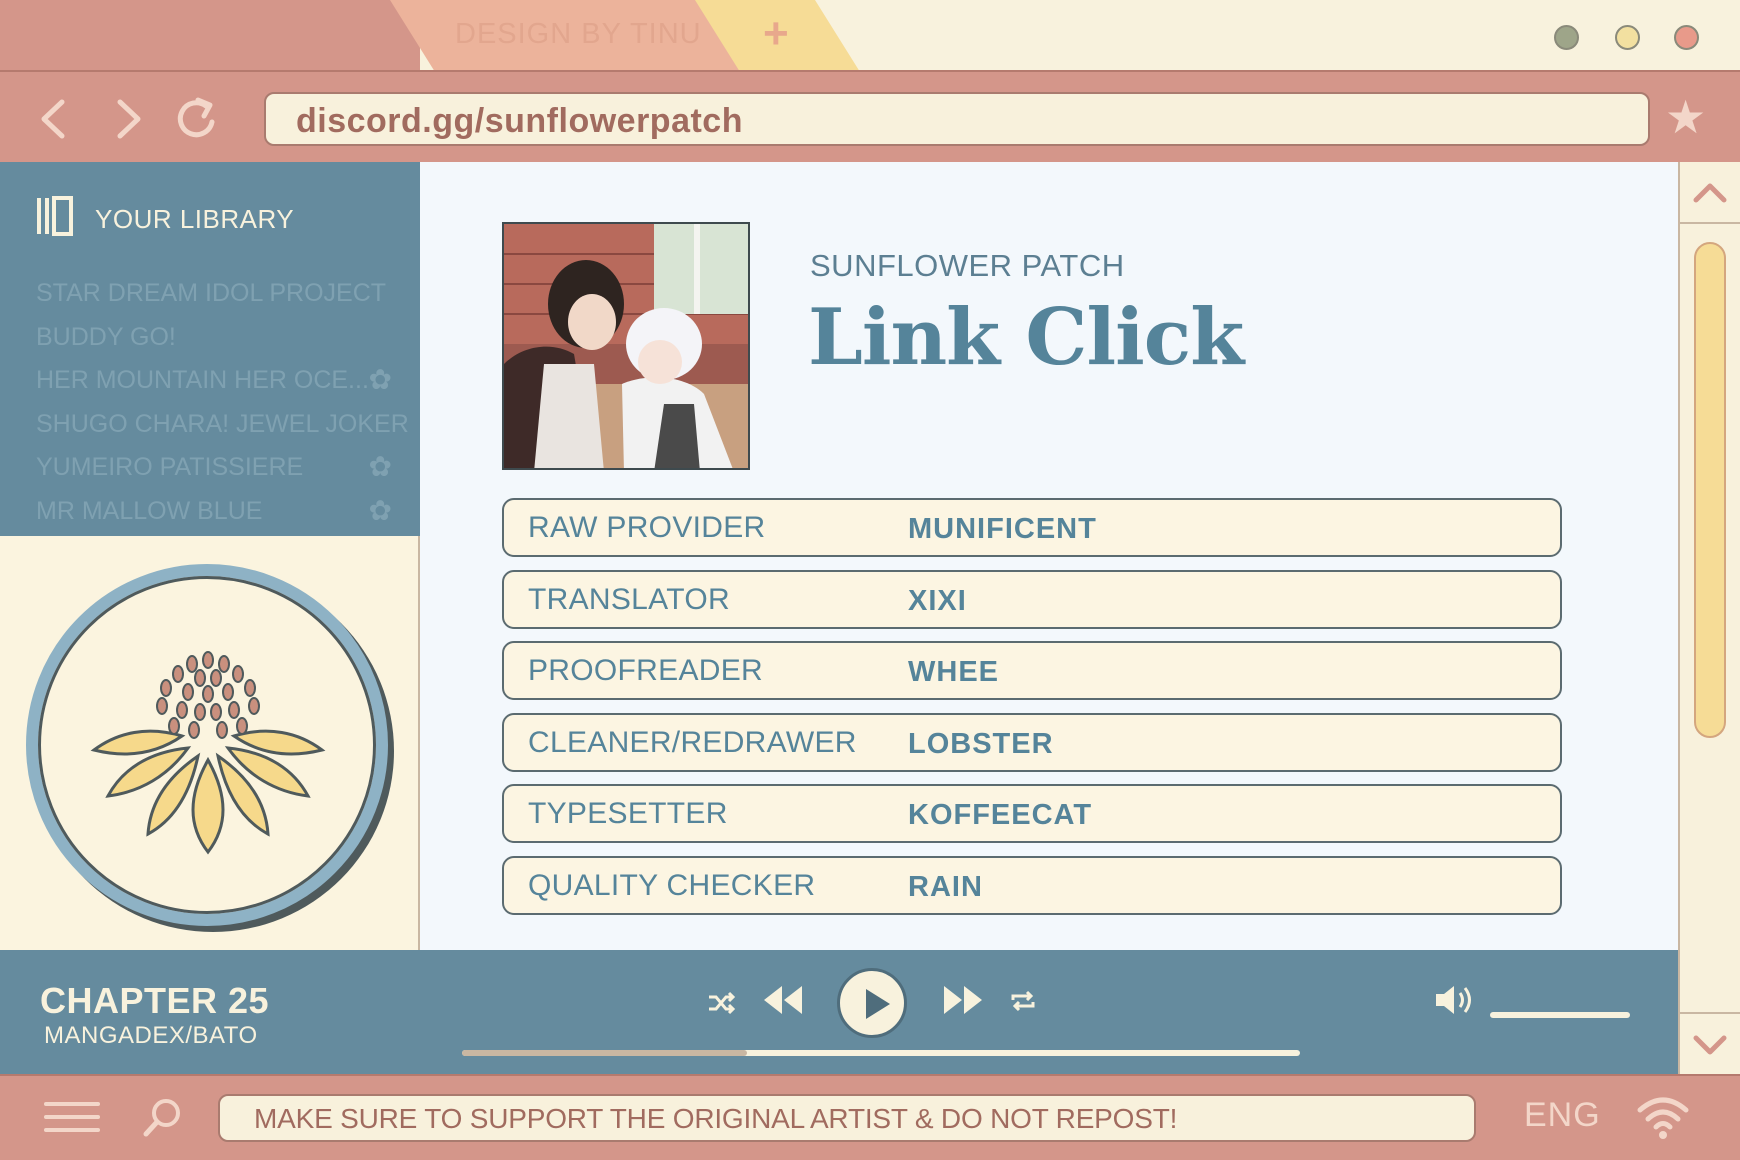 This screenshot has width=1740, height=1160. Describe the element at coordinates (604, 1053) in the screenshot. I see `progress-fill` at that location.